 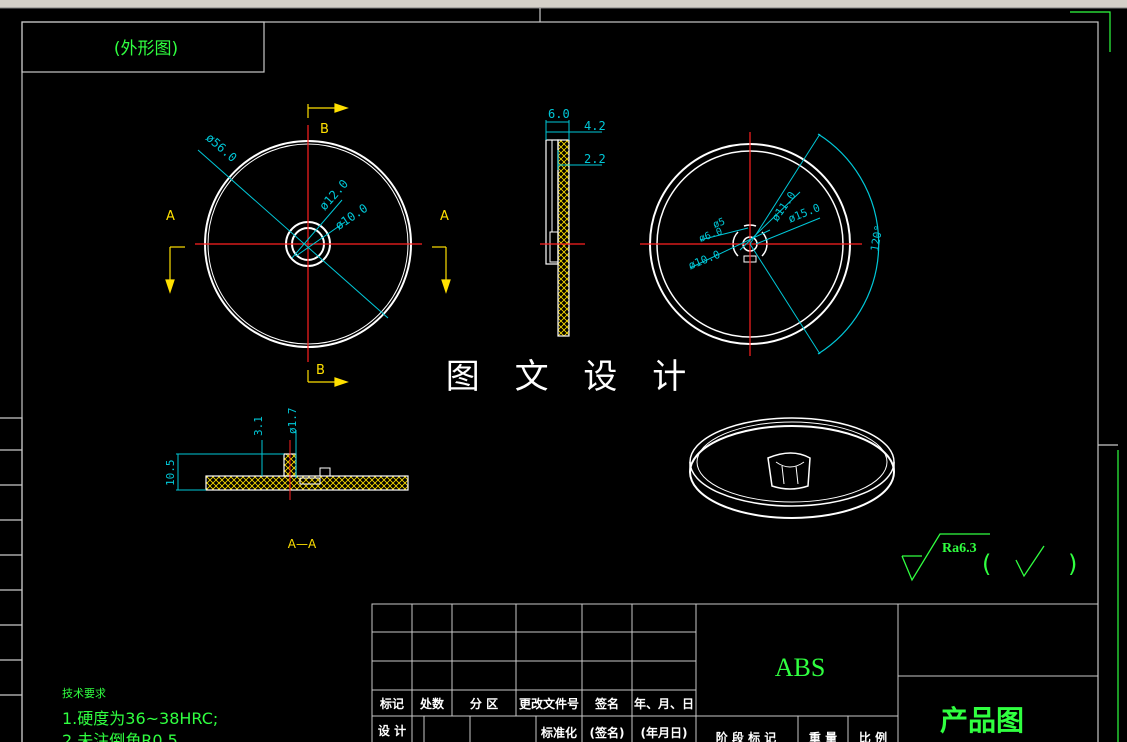 What do you see at coordinates (559, 114) in the screenshot?
I see `dim-t6: 6.0` at bounding box center [559, 114].